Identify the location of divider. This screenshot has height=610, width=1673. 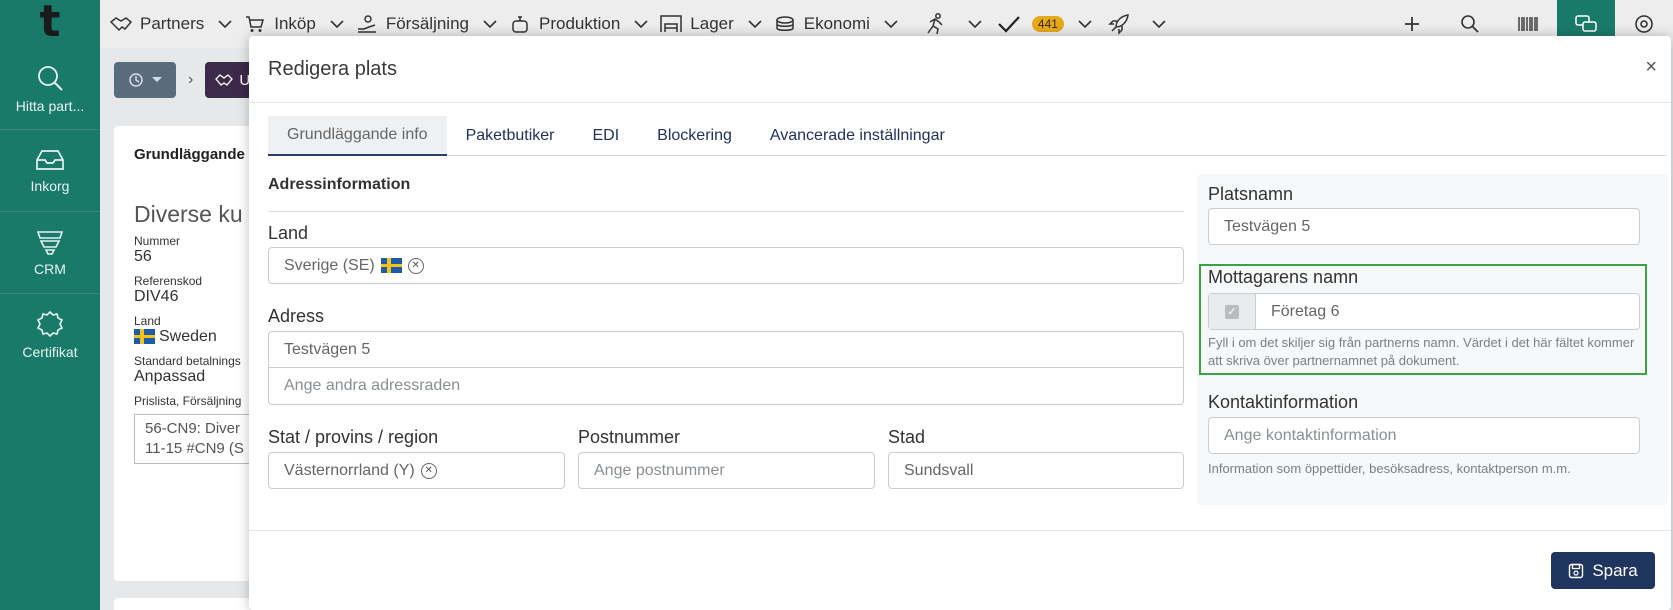
(726, 211).